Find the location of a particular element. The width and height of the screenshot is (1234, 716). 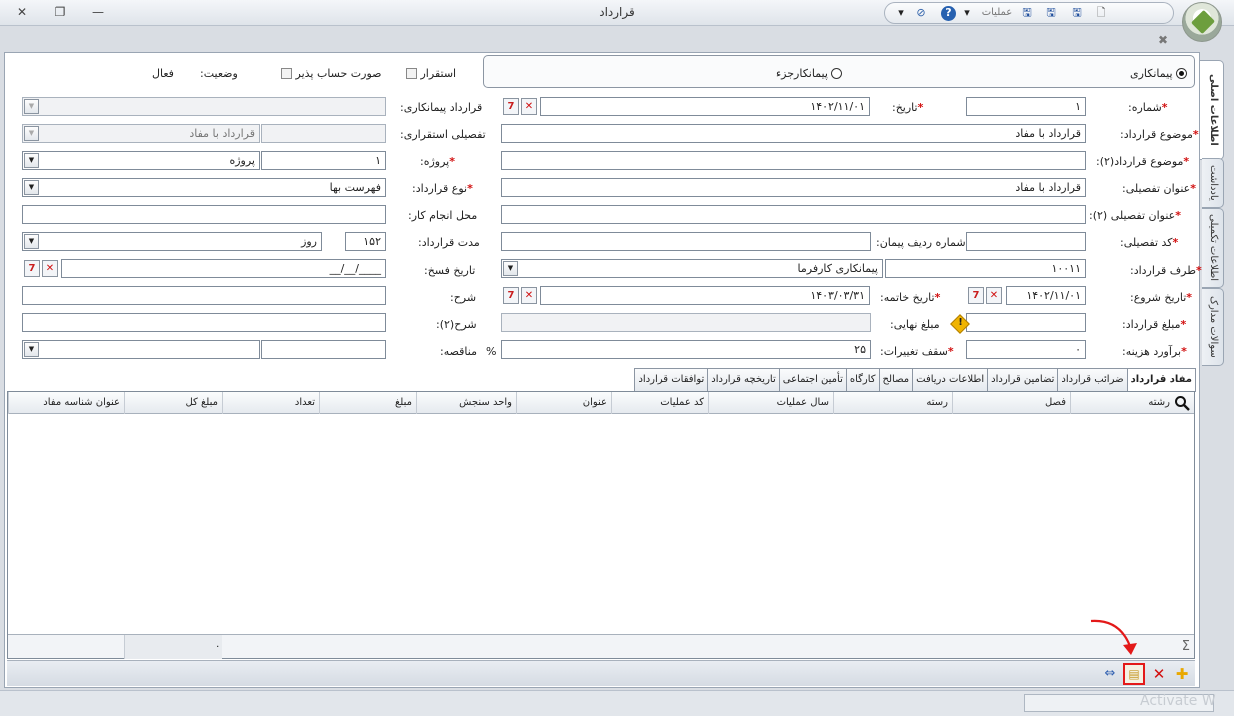

amount-label: *مبلغ قرارداد: is located at coordinates (1154, 324).